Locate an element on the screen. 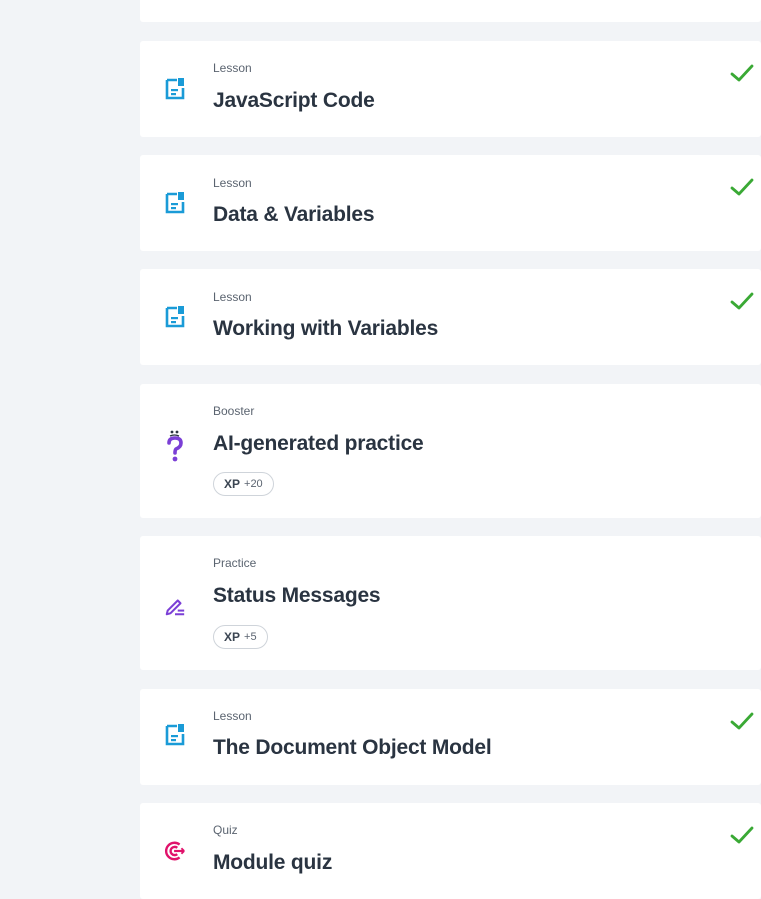  item-title: Status Messages is located at coordinates (297, 596).